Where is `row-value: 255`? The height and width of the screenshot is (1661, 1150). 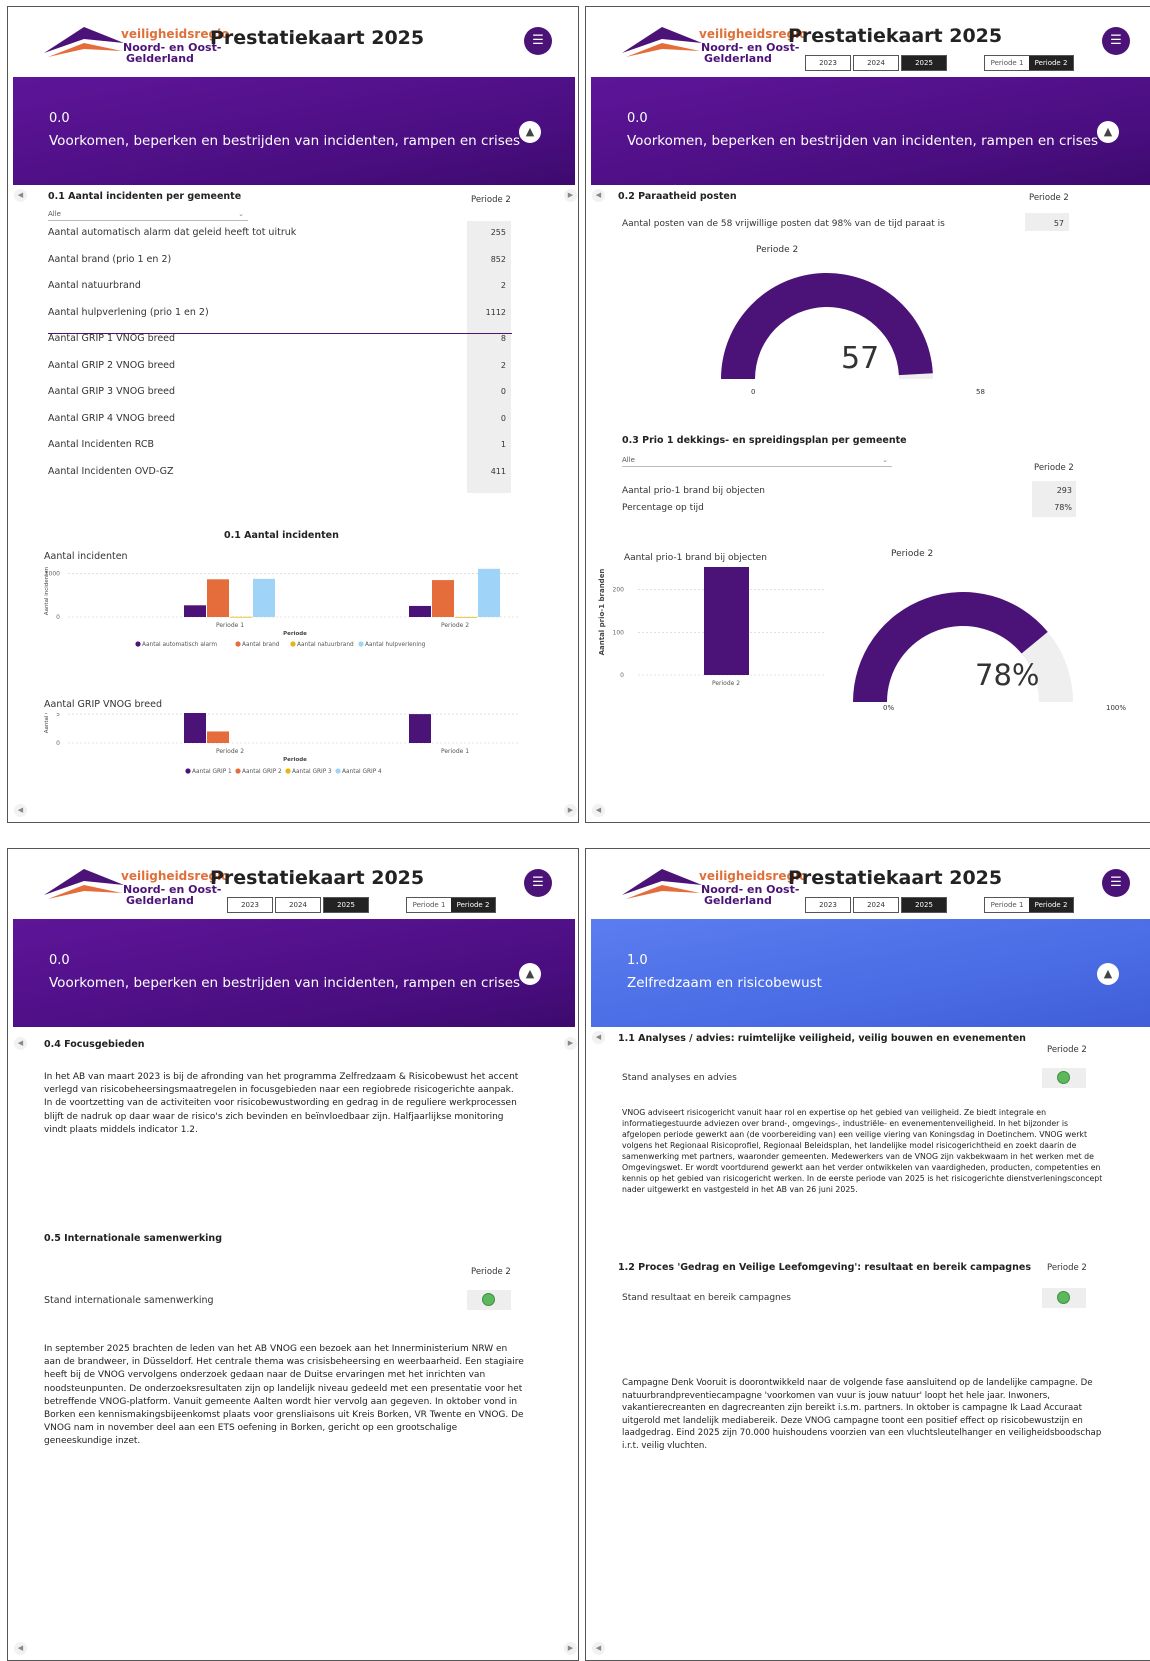
row-value: 255 is located at coordinates (498, 232).